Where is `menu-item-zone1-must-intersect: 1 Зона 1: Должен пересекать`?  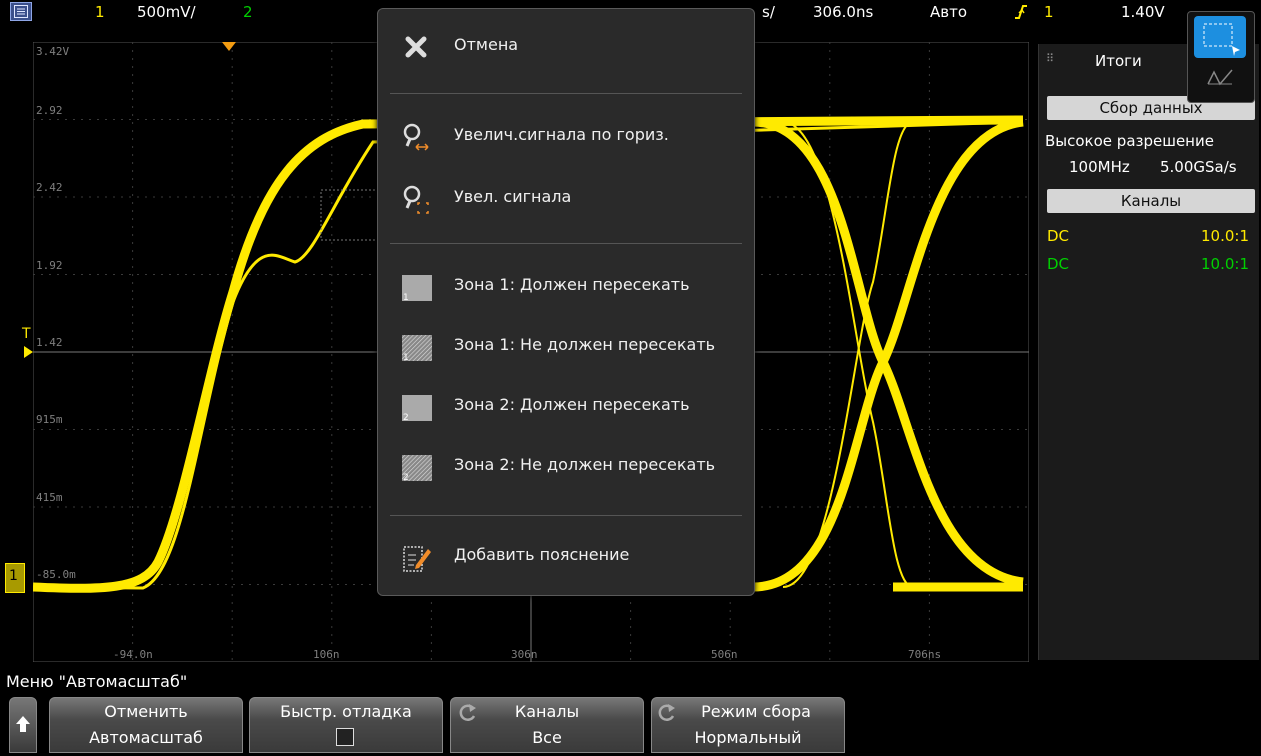 menu-item-zone1-must-intersect: 1 Зона 1: Должен пересекать is located at coordinates (566, 286).